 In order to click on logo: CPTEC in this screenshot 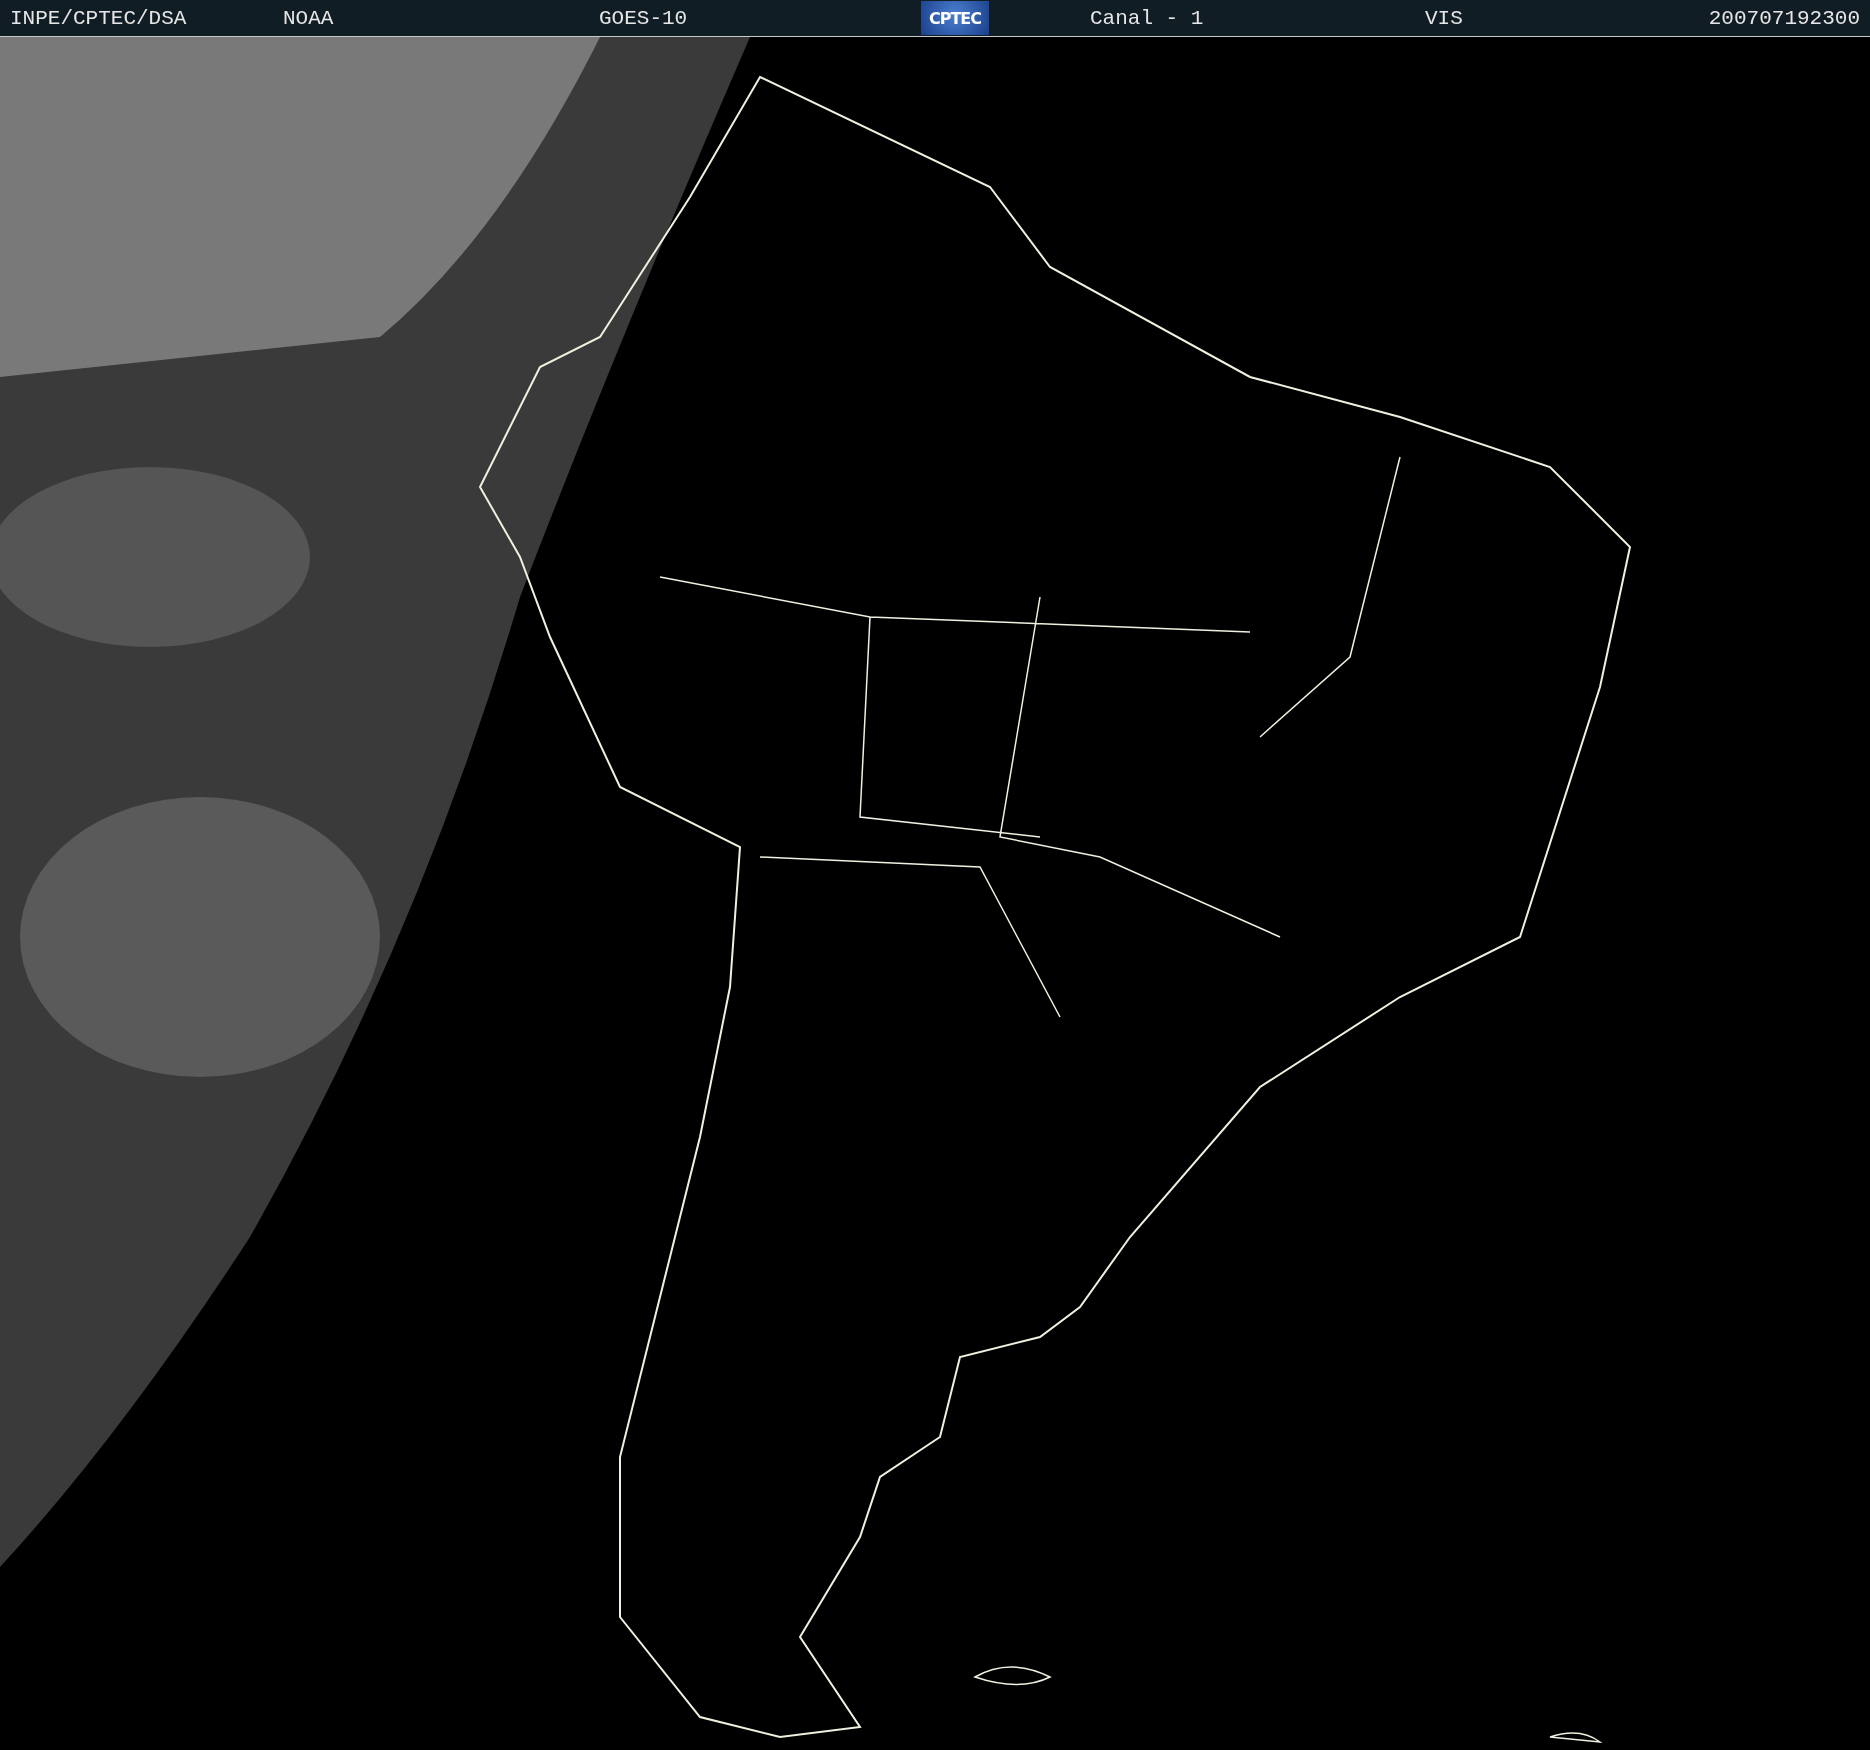, I will do `click(955, 18)`.